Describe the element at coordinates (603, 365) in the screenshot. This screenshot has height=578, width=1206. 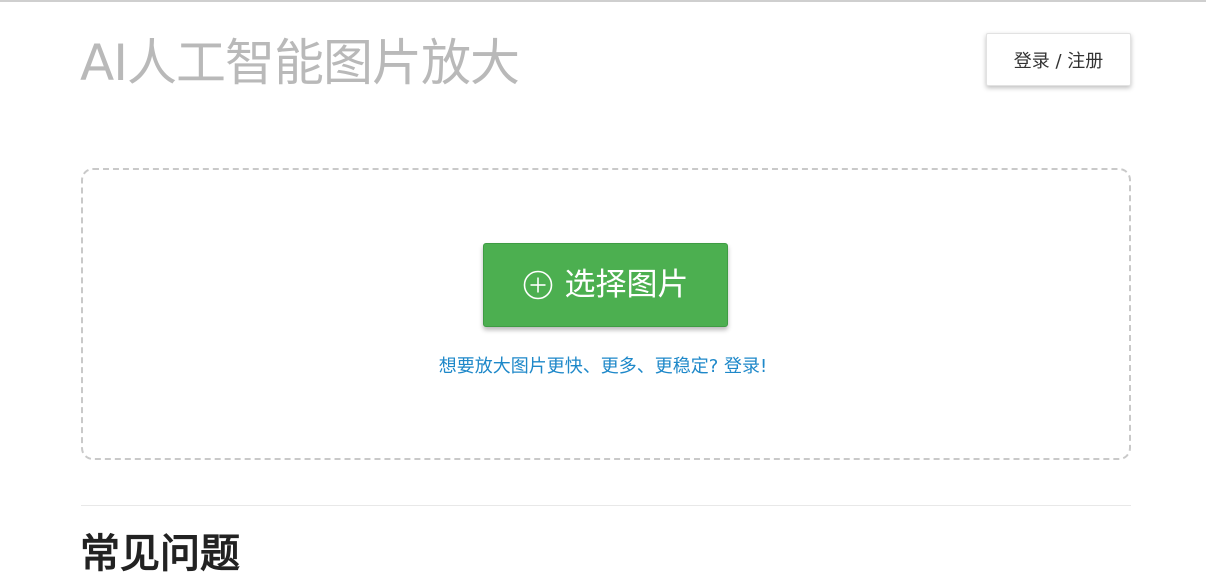
I see `login-prompt-link: 想要放大图片更快、更多、更稳定? 登录!` at that location.